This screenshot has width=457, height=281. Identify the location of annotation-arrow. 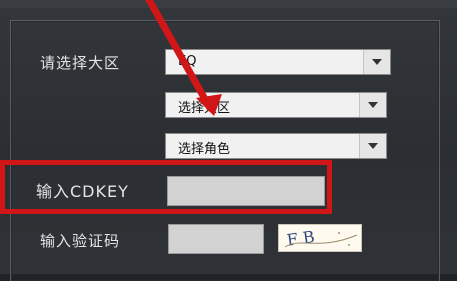
(183, 58).